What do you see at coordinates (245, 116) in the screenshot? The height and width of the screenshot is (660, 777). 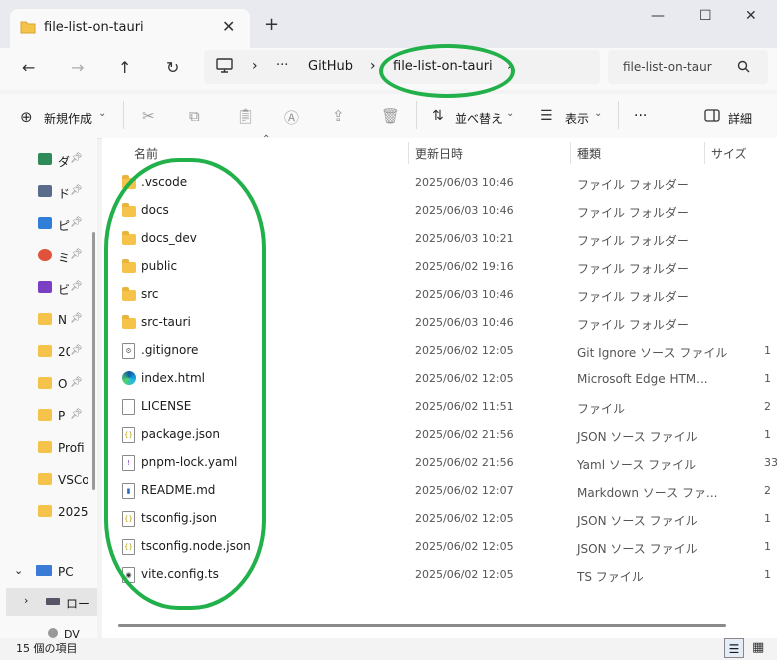 I see `paste-icon: 📋︎` at bounding box center [245, 116].